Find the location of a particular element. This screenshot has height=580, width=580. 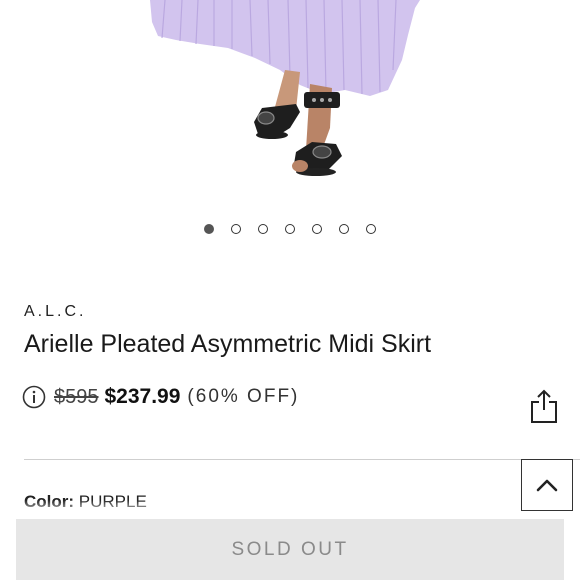

discount-label: (60% OFF) is located at coordinates (243, 396).